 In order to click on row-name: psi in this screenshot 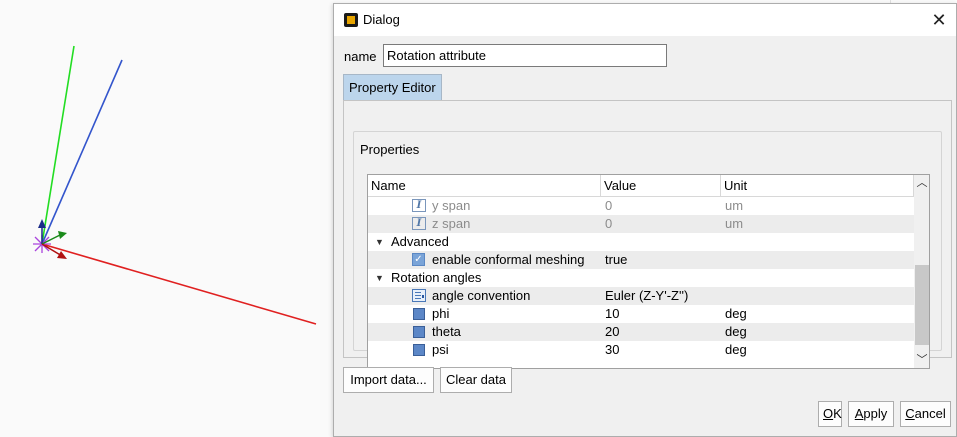, I will do `click(440, 349)`.